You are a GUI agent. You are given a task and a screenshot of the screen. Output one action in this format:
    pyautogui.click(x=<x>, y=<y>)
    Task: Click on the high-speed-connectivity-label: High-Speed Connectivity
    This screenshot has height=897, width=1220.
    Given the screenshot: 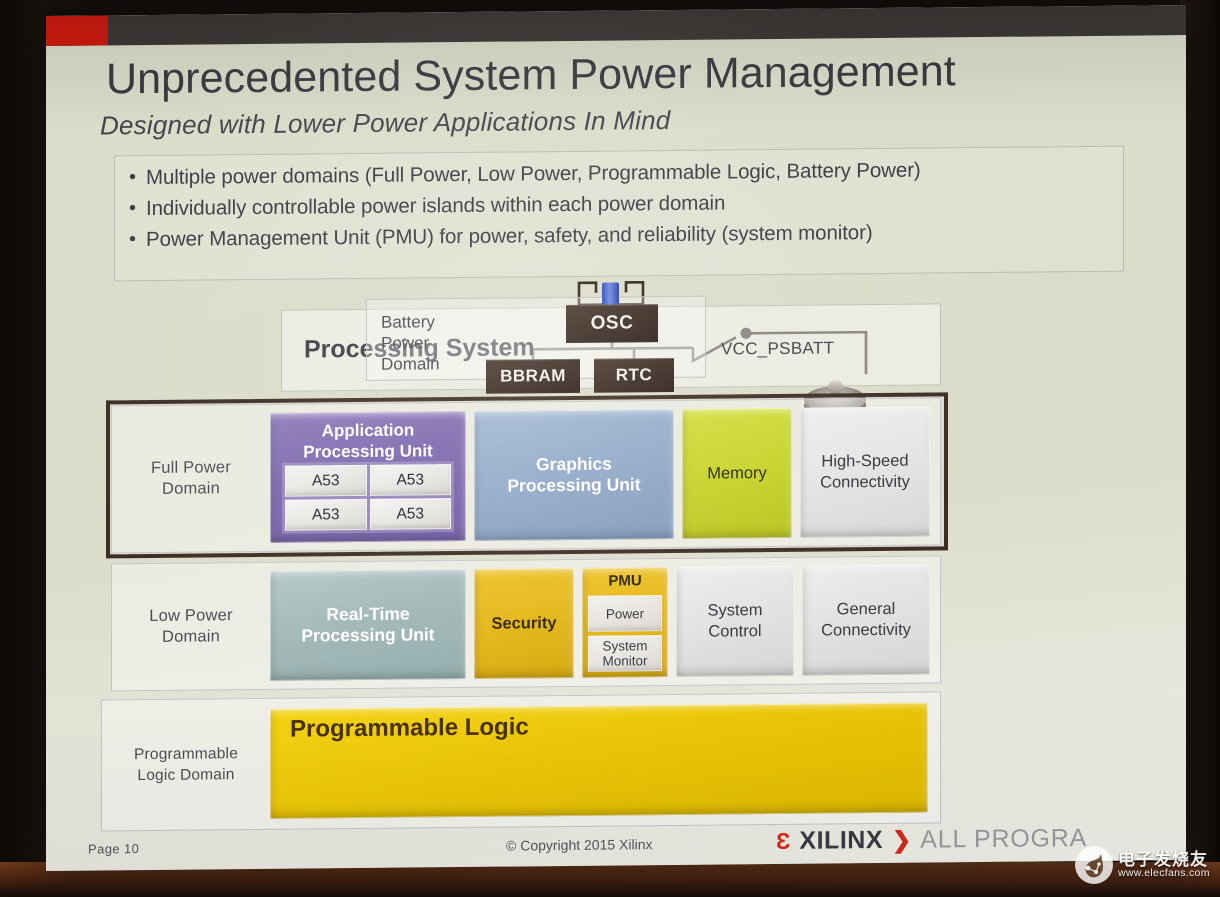 What is the action you would take?
    pyautogui.click(x=865, y=471)
    